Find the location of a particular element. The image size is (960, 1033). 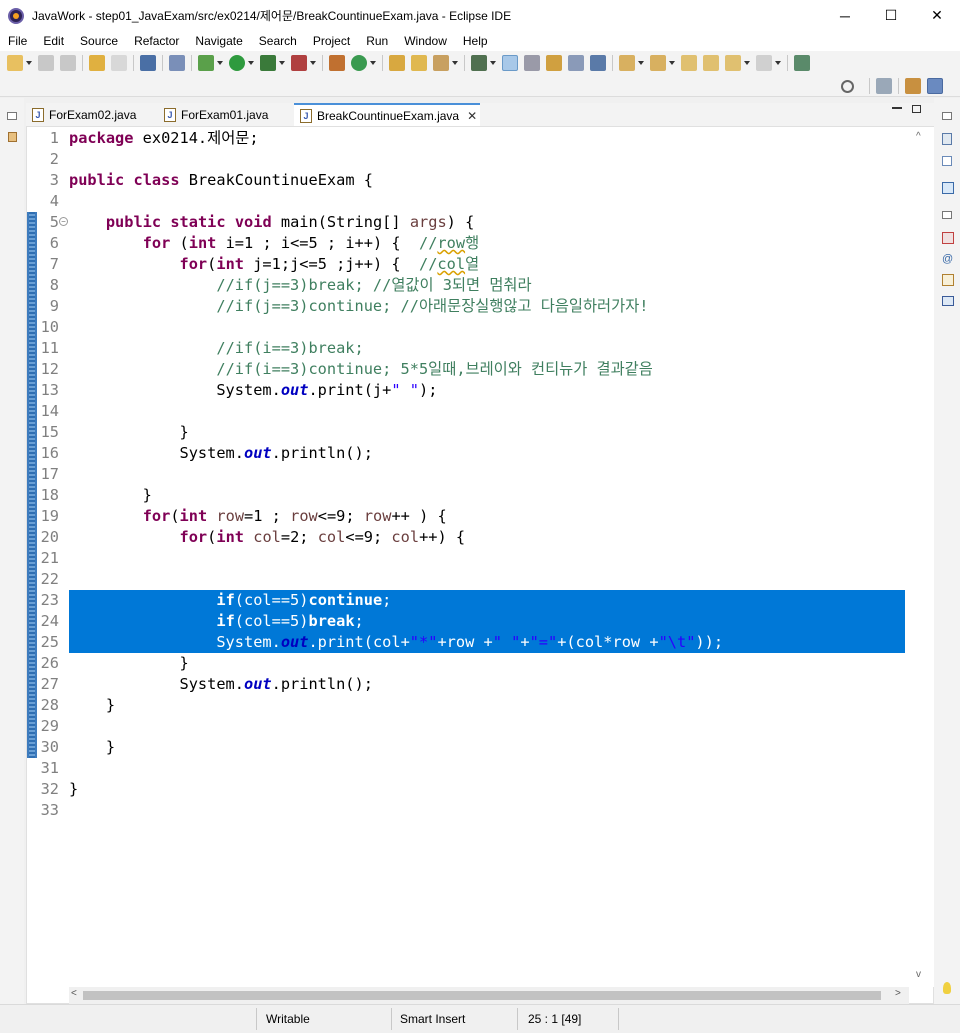

search-icon is located at coordinates (847, 86).